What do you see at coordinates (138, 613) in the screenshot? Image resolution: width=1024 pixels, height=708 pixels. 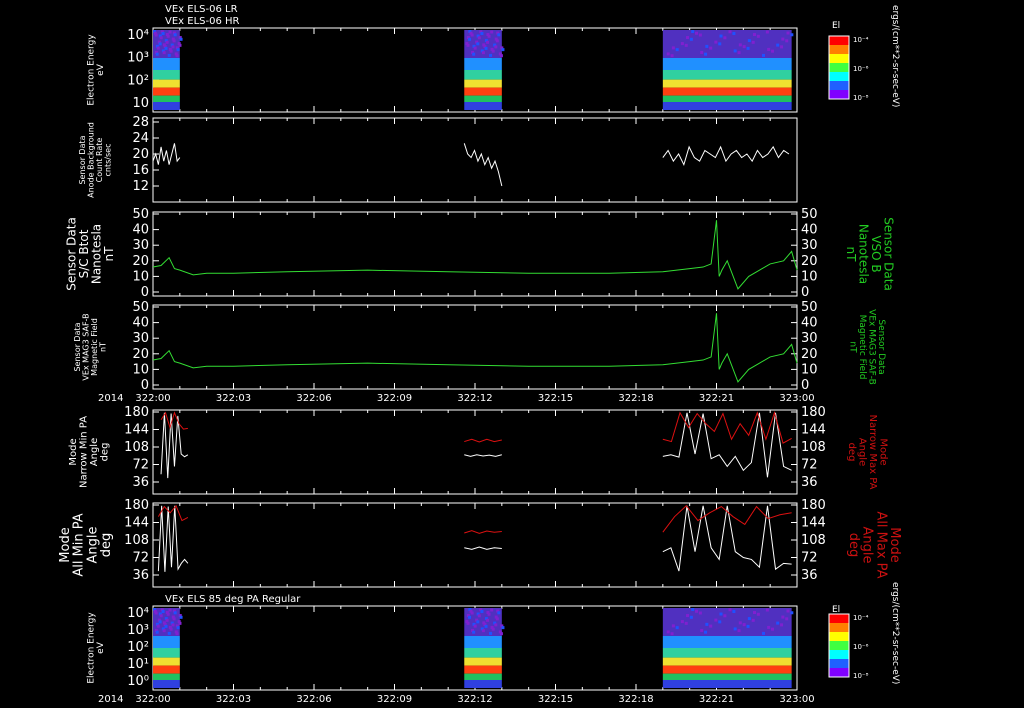 I see `spec2-ytick-label: 10⁴` at bounding box center [138, 613].